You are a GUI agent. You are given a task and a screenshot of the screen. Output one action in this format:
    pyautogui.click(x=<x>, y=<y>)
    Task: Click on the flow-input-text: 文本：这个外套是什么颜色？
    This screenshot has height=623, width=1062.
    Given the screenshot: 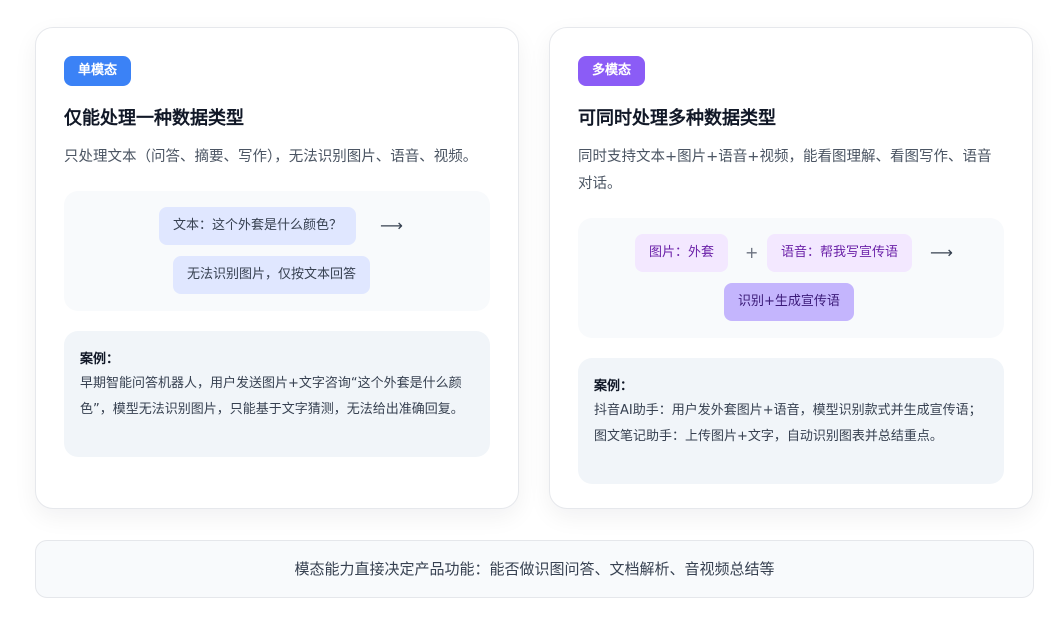 What is the action you would take?
    pyautogui.click(x=258, y=226)
    